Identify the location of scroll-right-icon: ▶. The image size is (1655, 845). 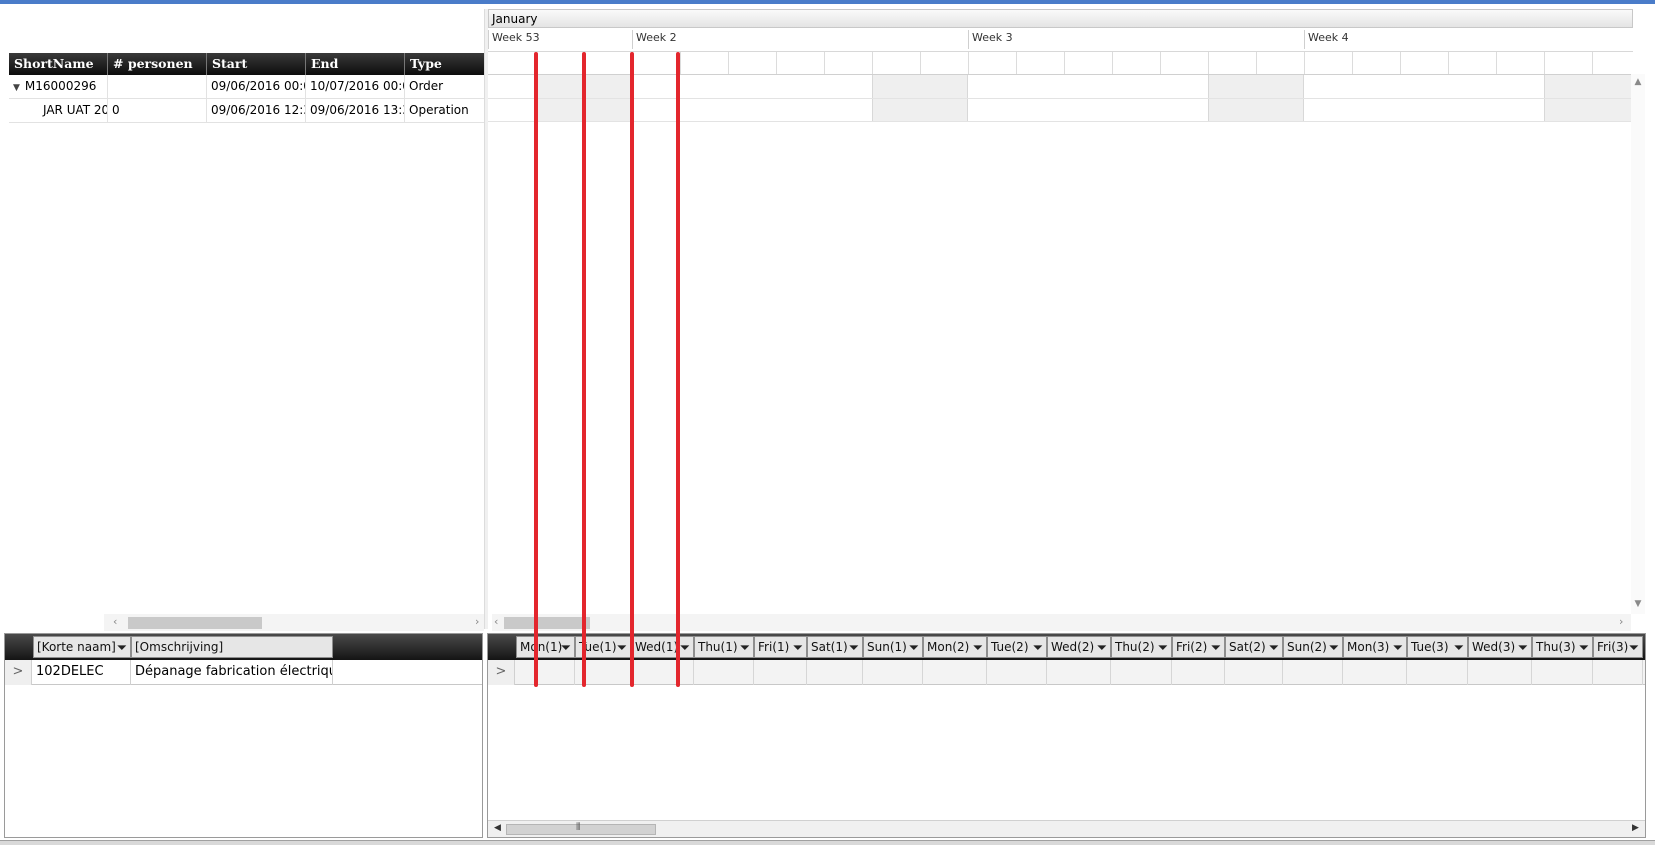
(1635, 828).